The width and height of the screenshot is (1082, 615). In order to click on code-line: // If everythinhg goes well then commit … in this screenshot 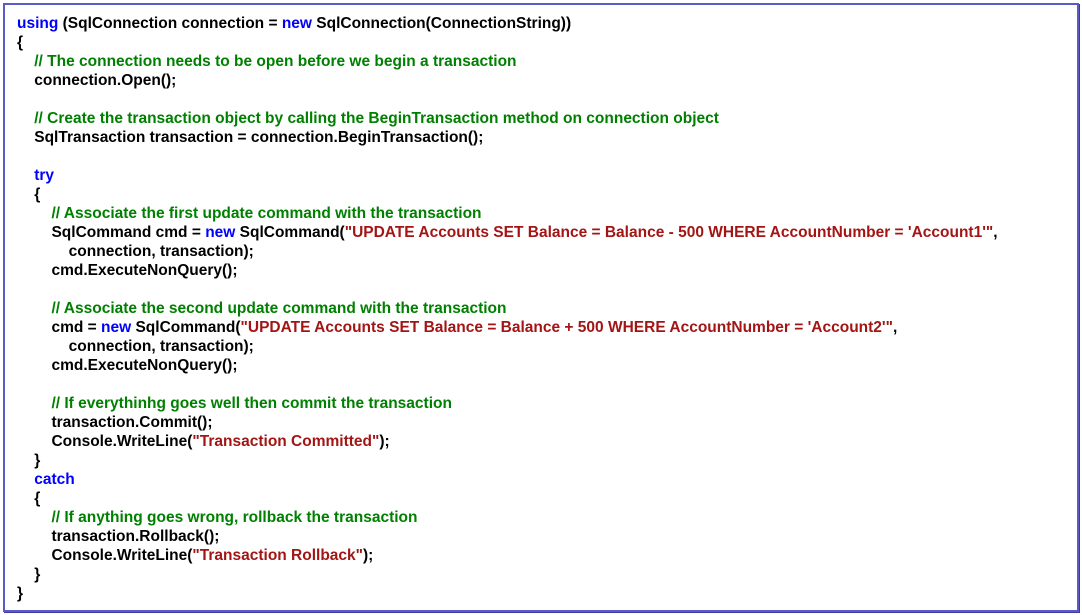, I will do `click(507, 403)`.